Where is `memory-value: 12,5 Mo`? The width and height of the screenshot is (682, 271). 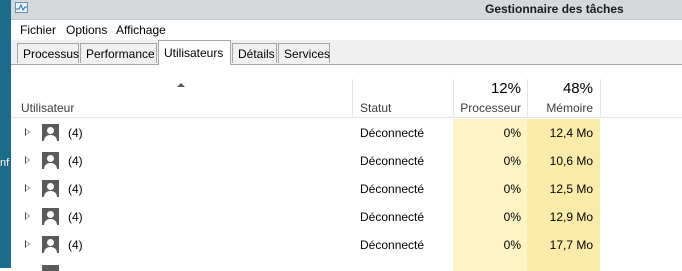 memory-value: 12,5 Mo is located at coordinates (571, 189).